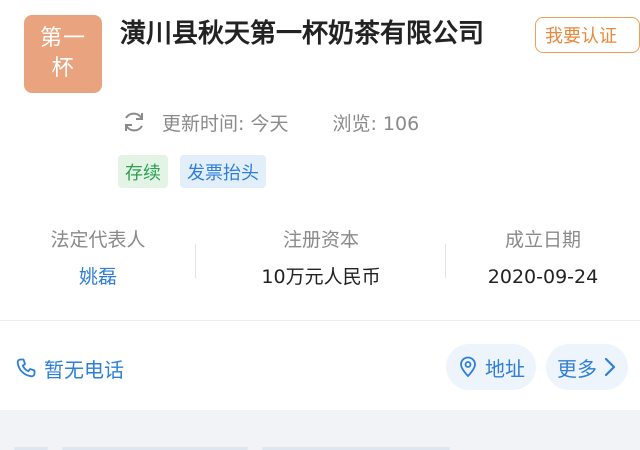  What do you see at coordinates (98, 240) in the screenshot?
I see `legal-rep-label: 法定代表人` at bounding box center [98, 240].